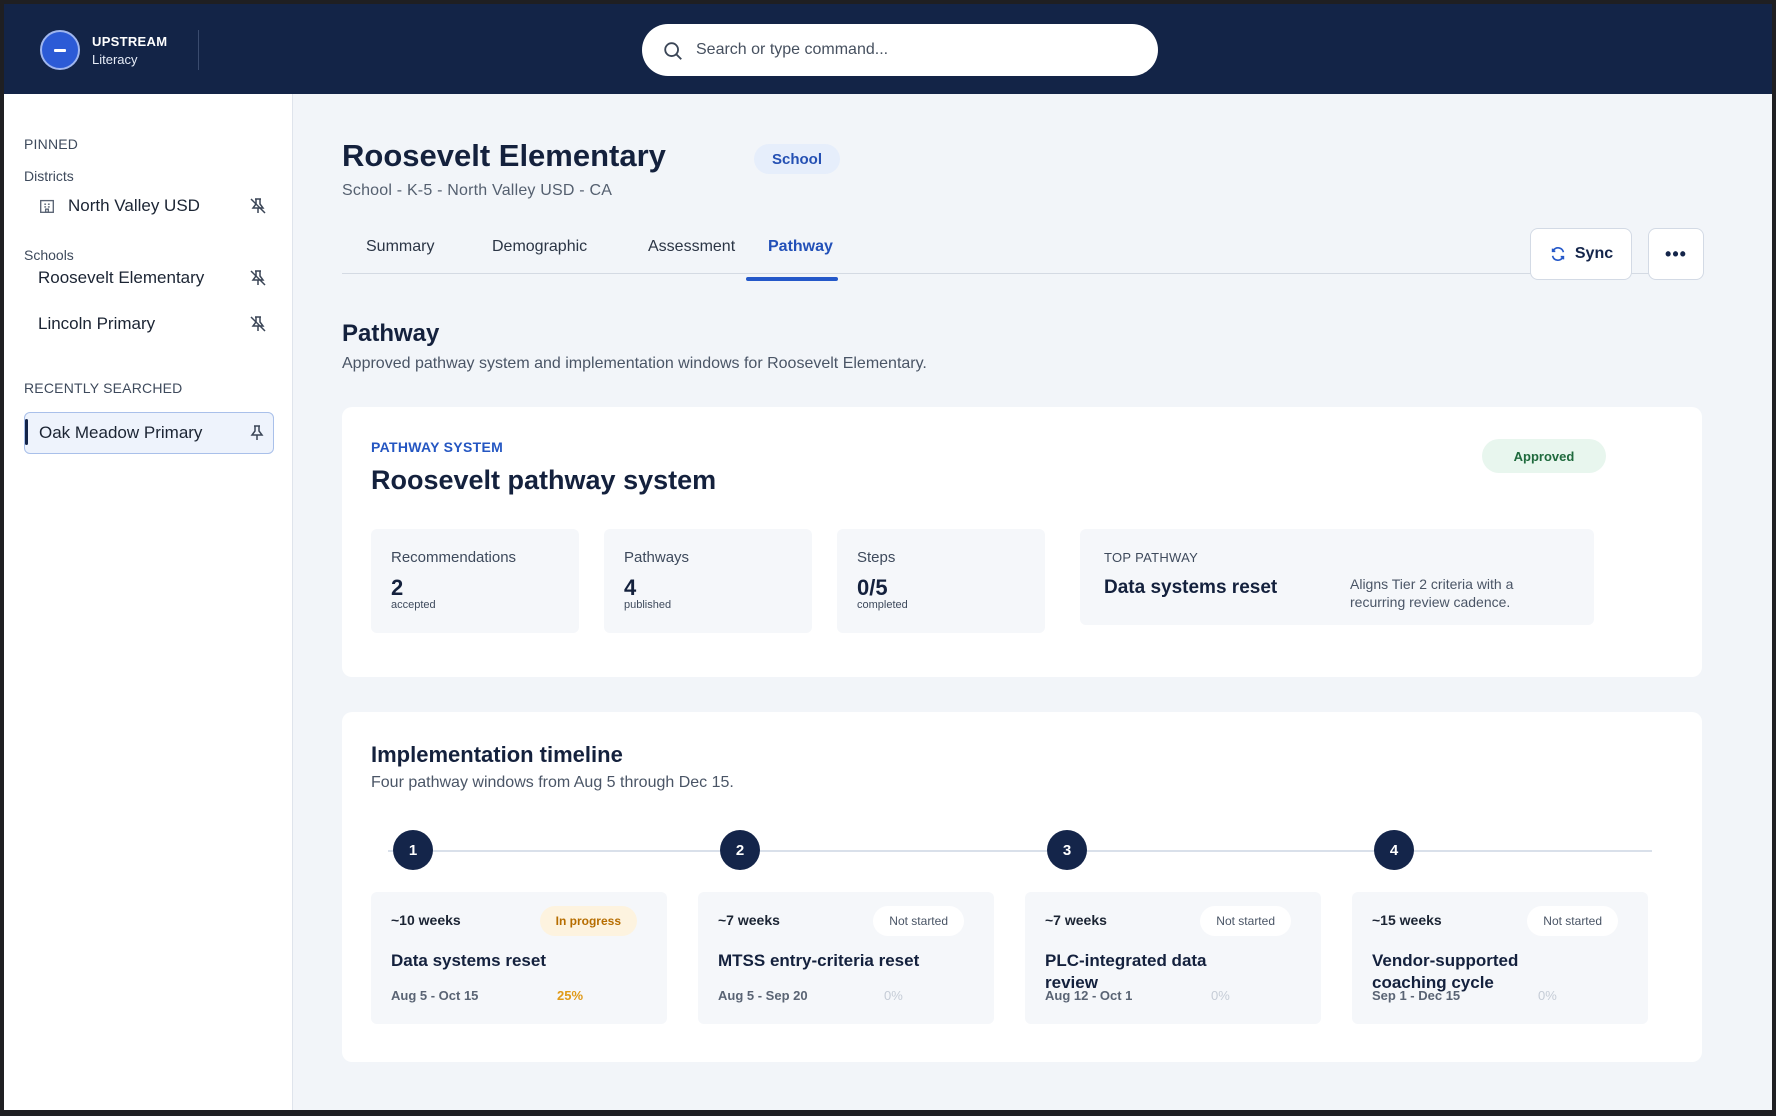  Describe the element at coordinates (134, 205) in the screenshot. I see `sidebar-item-label: North Valley USD` at that location.